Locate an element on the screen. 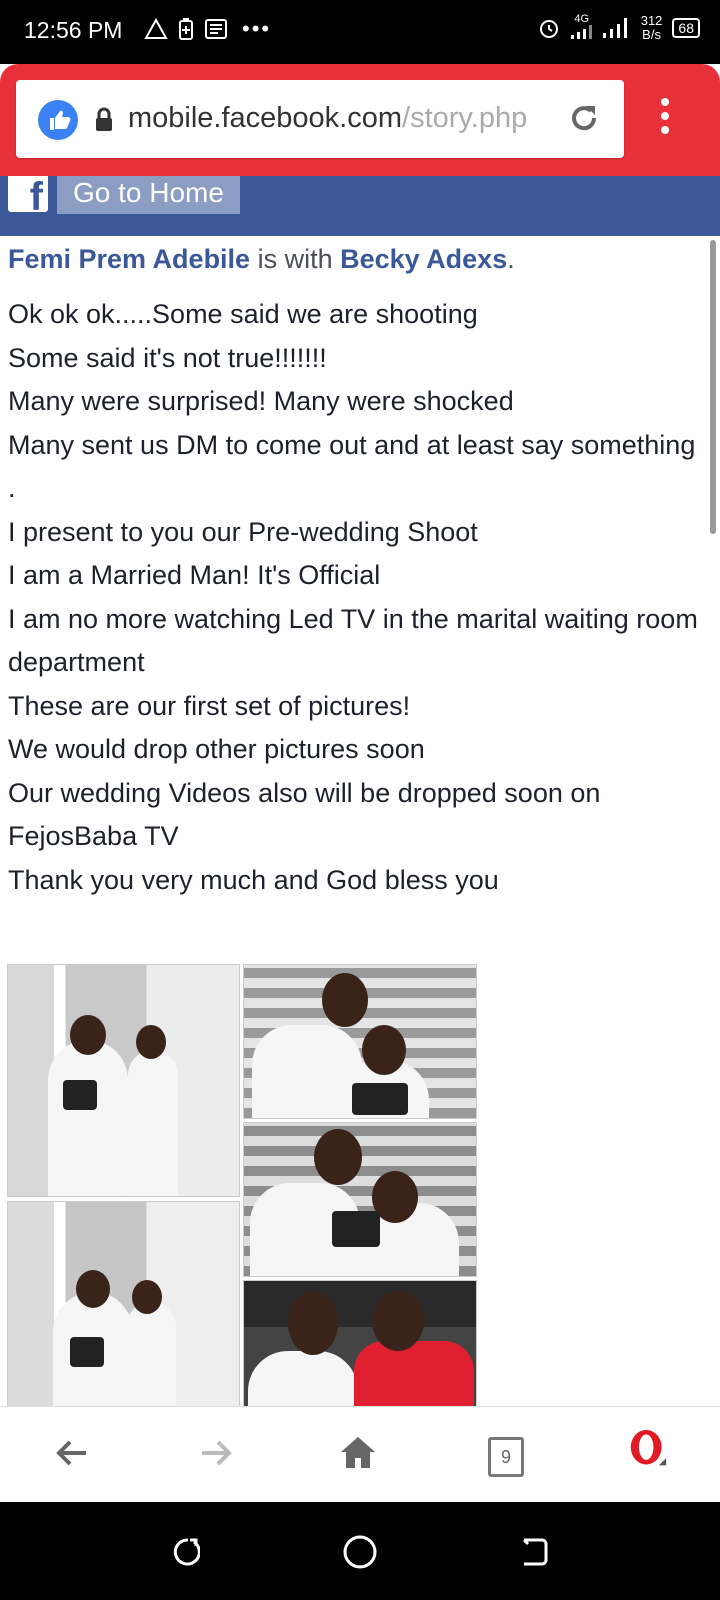 The image size is (720, 1600). opera-icon is located at coordinates (648, 1449).